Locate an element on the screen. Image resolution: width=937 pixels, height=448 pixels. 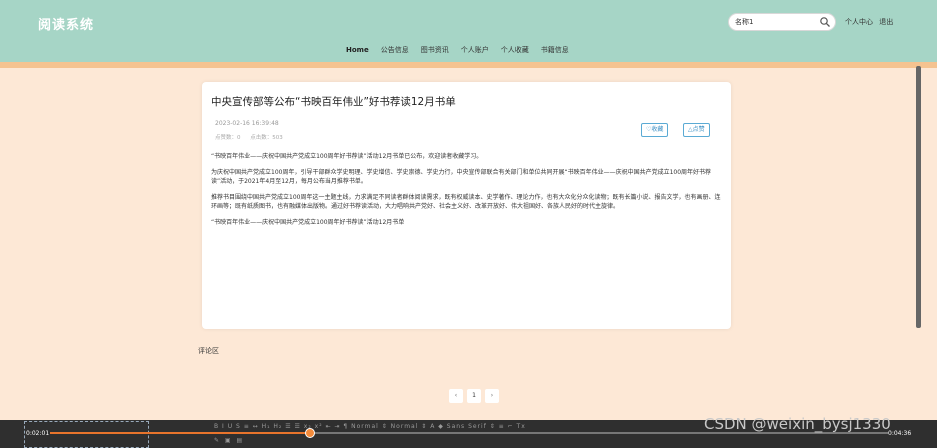
csdn-watermark: CSDN @weixin_bysj1330 is located at coordinates (797, 424).